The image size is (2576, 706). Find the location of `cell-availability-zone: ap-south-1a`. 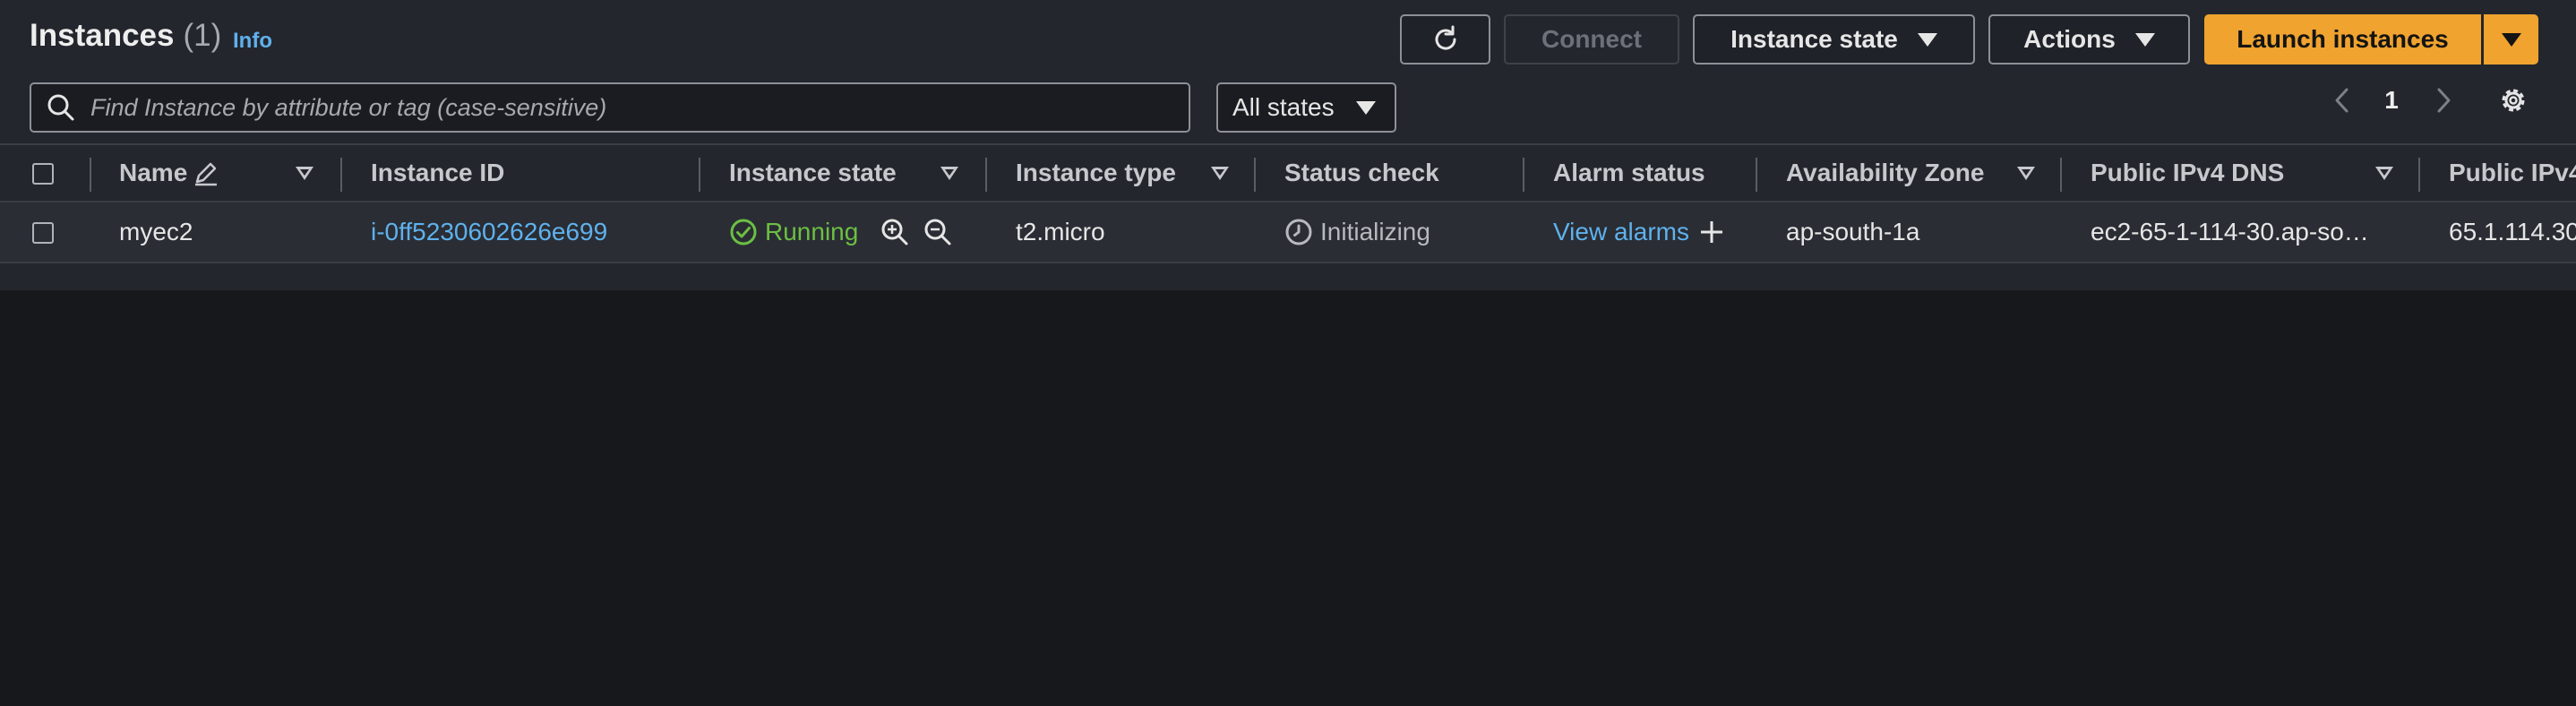

cell-availability-zone: ap-south-1a is located at coordinates (1852, 232).